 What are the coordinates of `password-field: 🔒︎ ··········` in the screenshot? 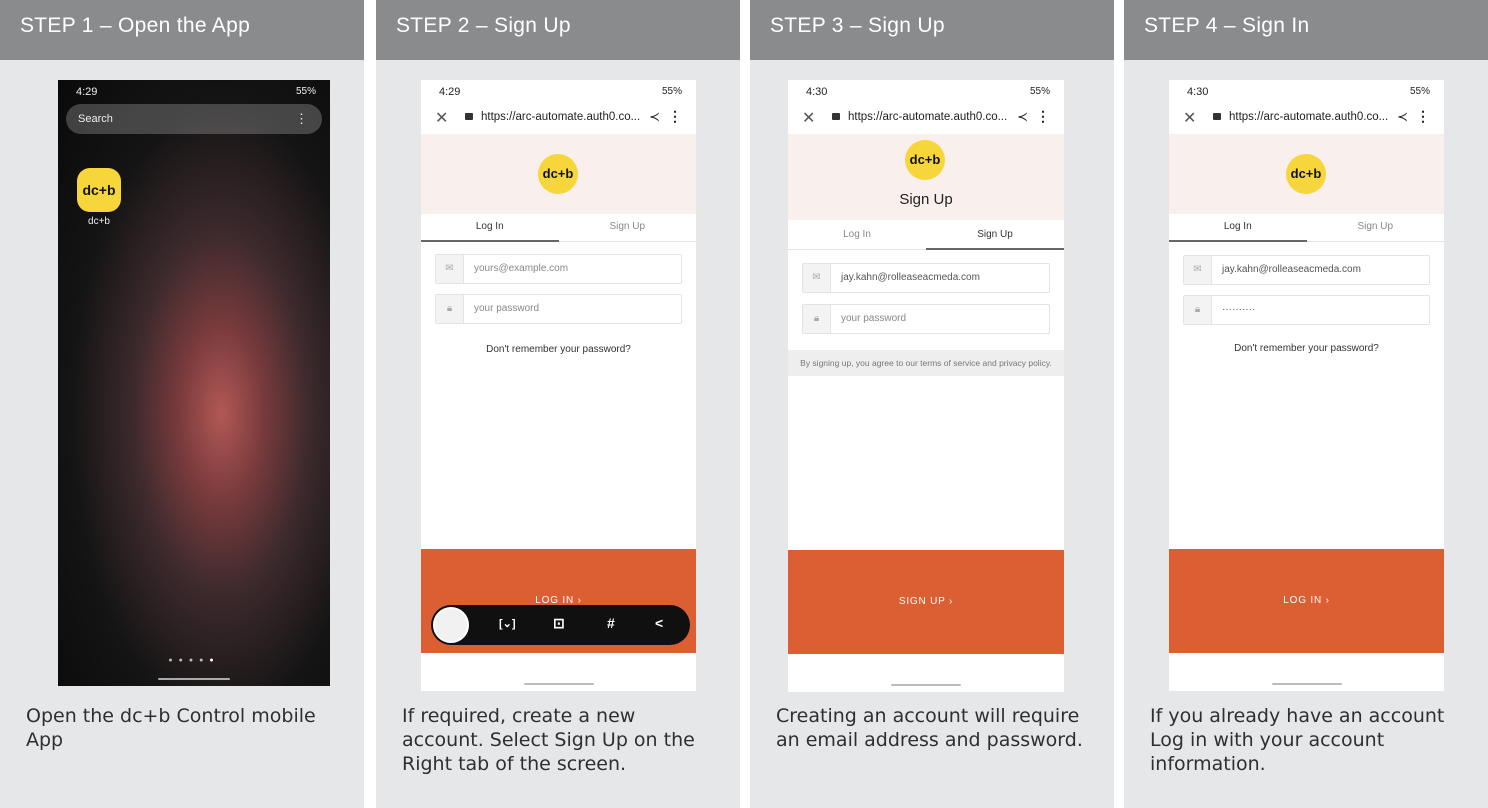 It's located at (1306, 310).